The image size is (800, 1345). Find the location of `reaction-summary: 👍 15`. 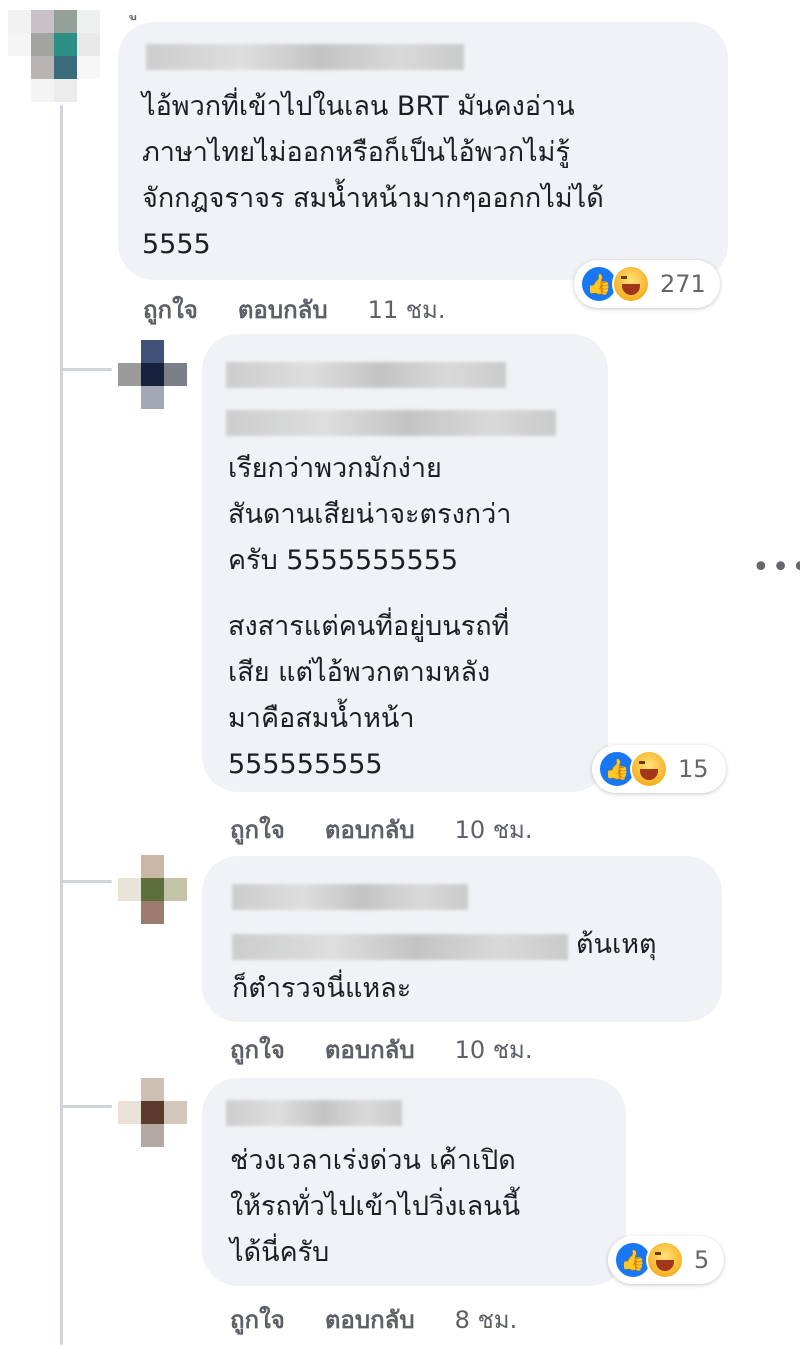

reaction-summary: 👍 15 is located at coordinates (659, 769).